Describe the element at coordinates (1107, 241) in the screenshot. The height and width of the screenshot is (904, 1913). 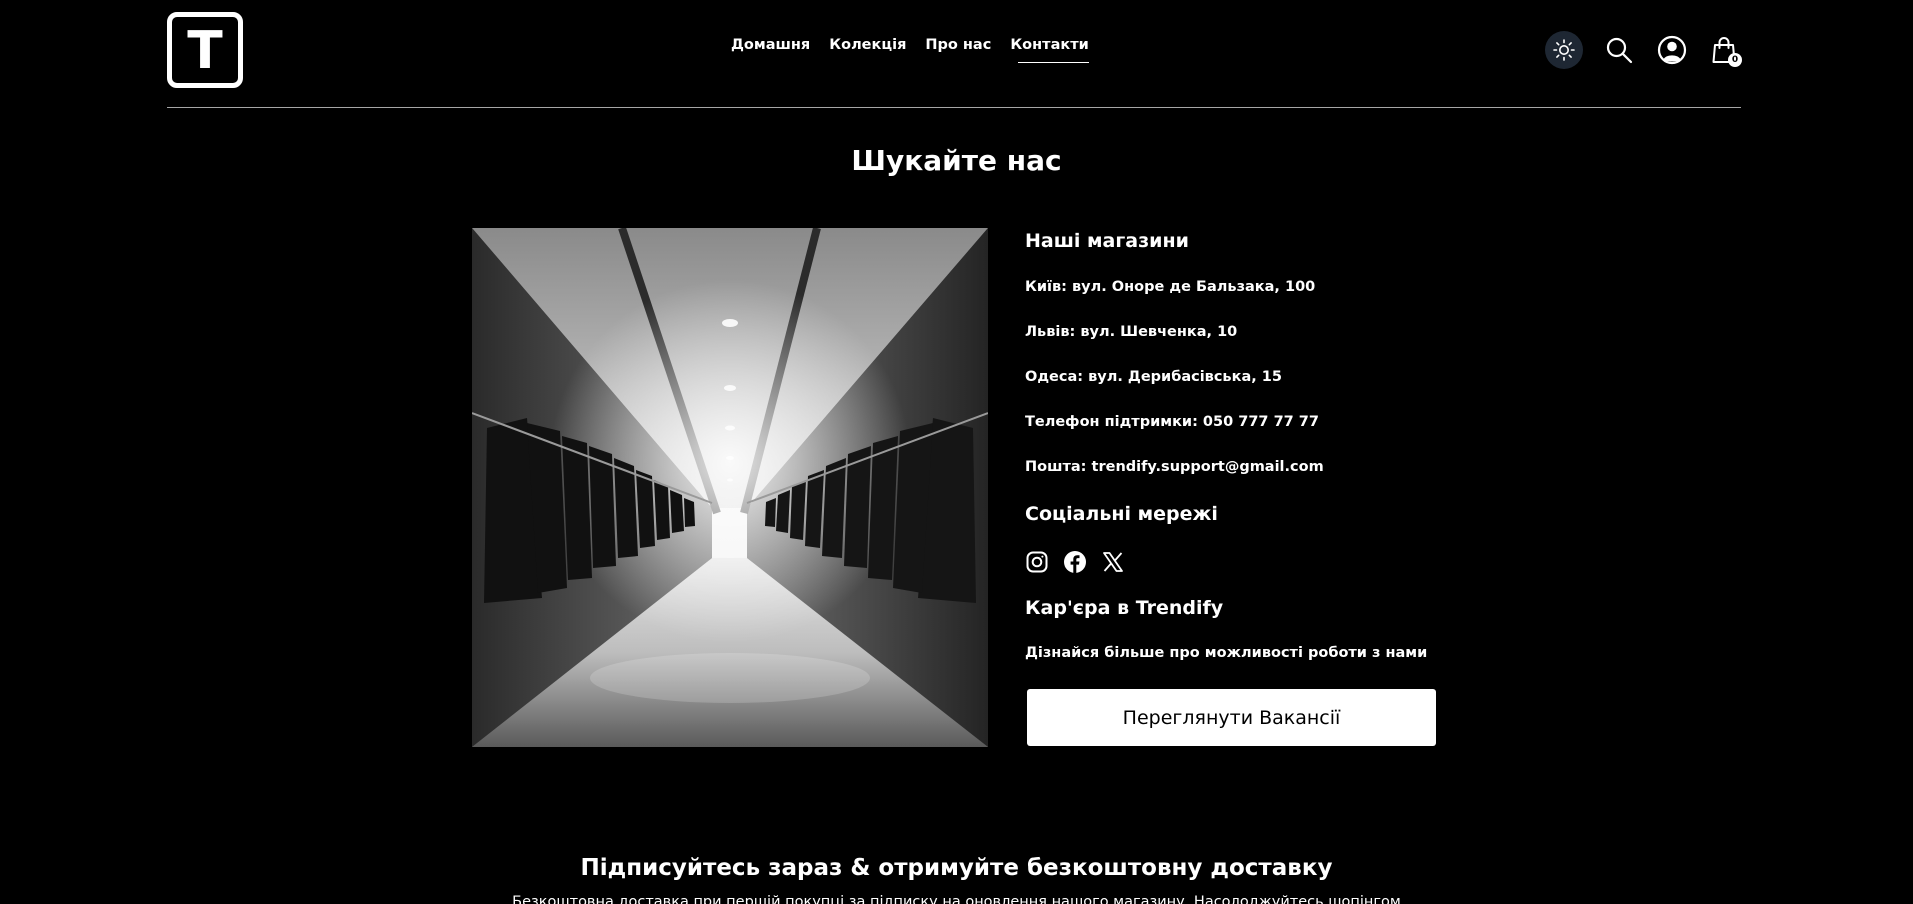
I see `stores-title: Наші магазини` at that location.